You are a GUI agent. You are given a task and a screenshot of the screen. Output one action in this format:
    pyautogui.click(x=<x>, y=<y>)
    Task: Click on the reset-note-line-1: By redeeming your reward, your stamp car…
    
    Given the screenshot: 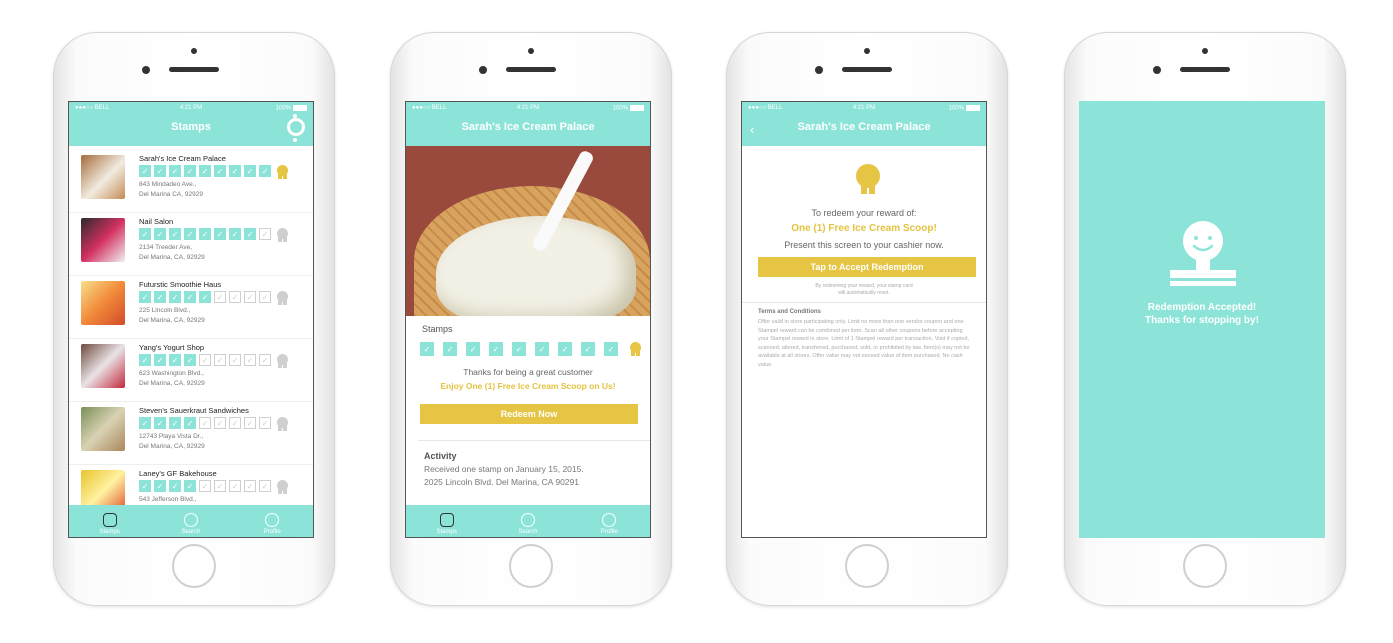 What is the action you would take?
    pyautogui.click(x=864, y=286)
    